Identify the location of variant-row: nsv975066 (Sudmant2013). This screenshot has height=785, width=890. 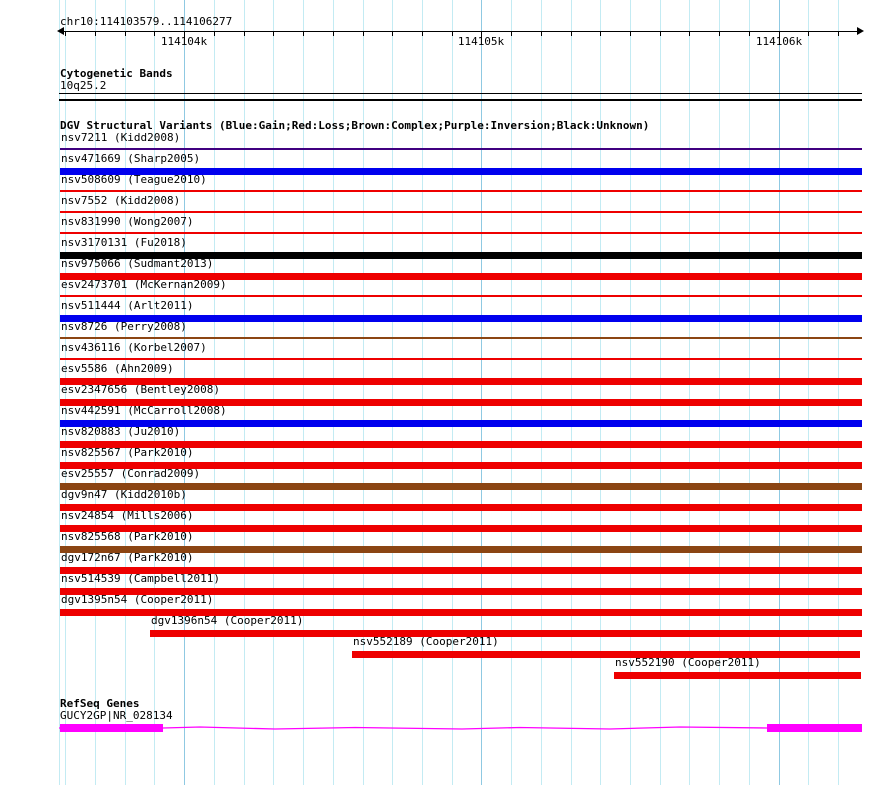
(445, 268).